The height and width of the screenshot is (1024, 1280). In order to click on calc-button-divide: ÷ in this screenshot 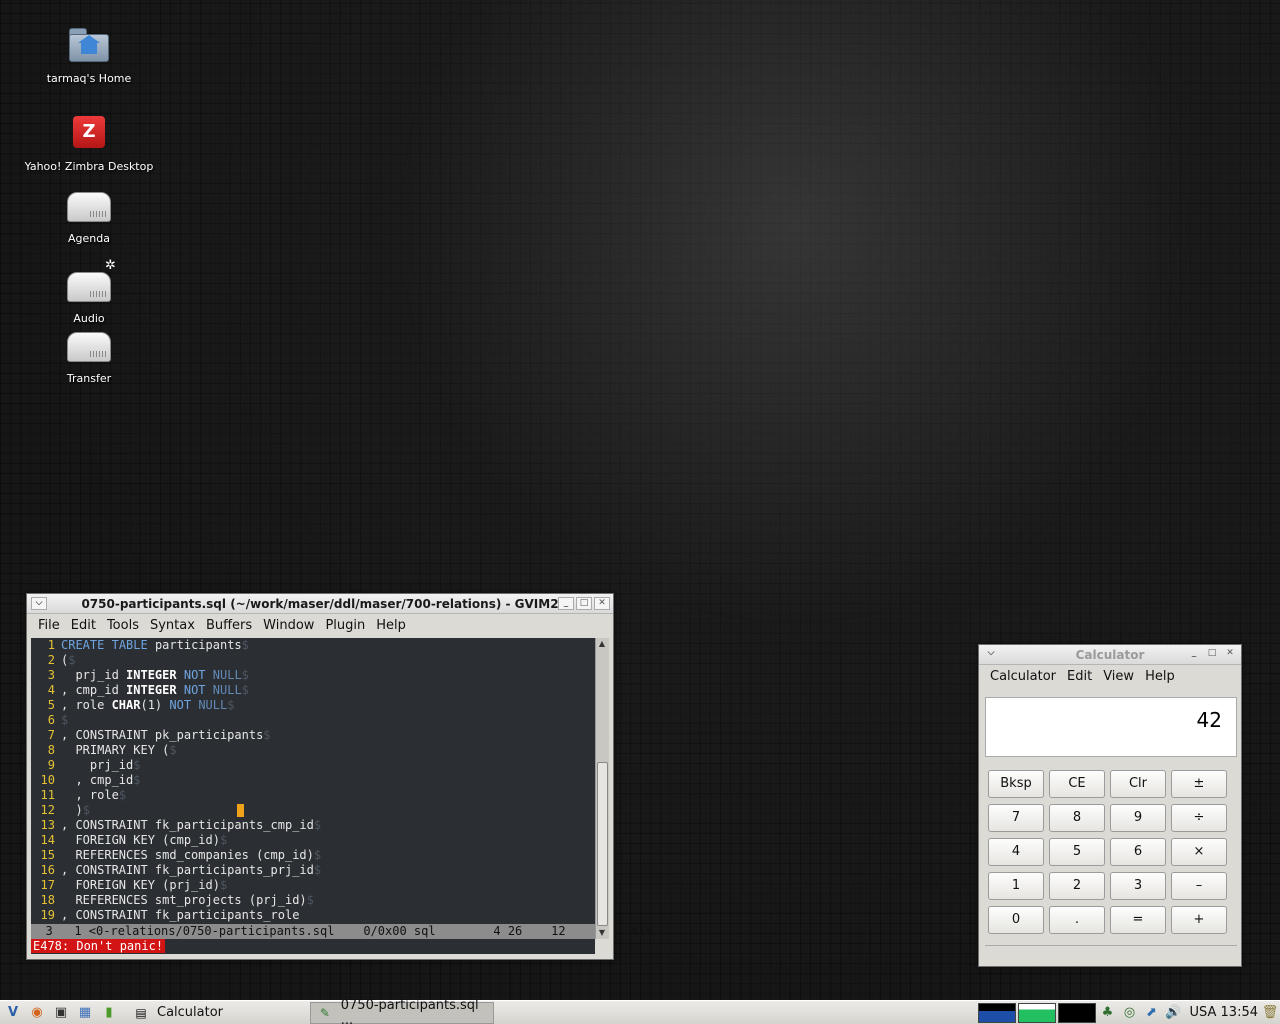, I will do `click(1199, 818)`.